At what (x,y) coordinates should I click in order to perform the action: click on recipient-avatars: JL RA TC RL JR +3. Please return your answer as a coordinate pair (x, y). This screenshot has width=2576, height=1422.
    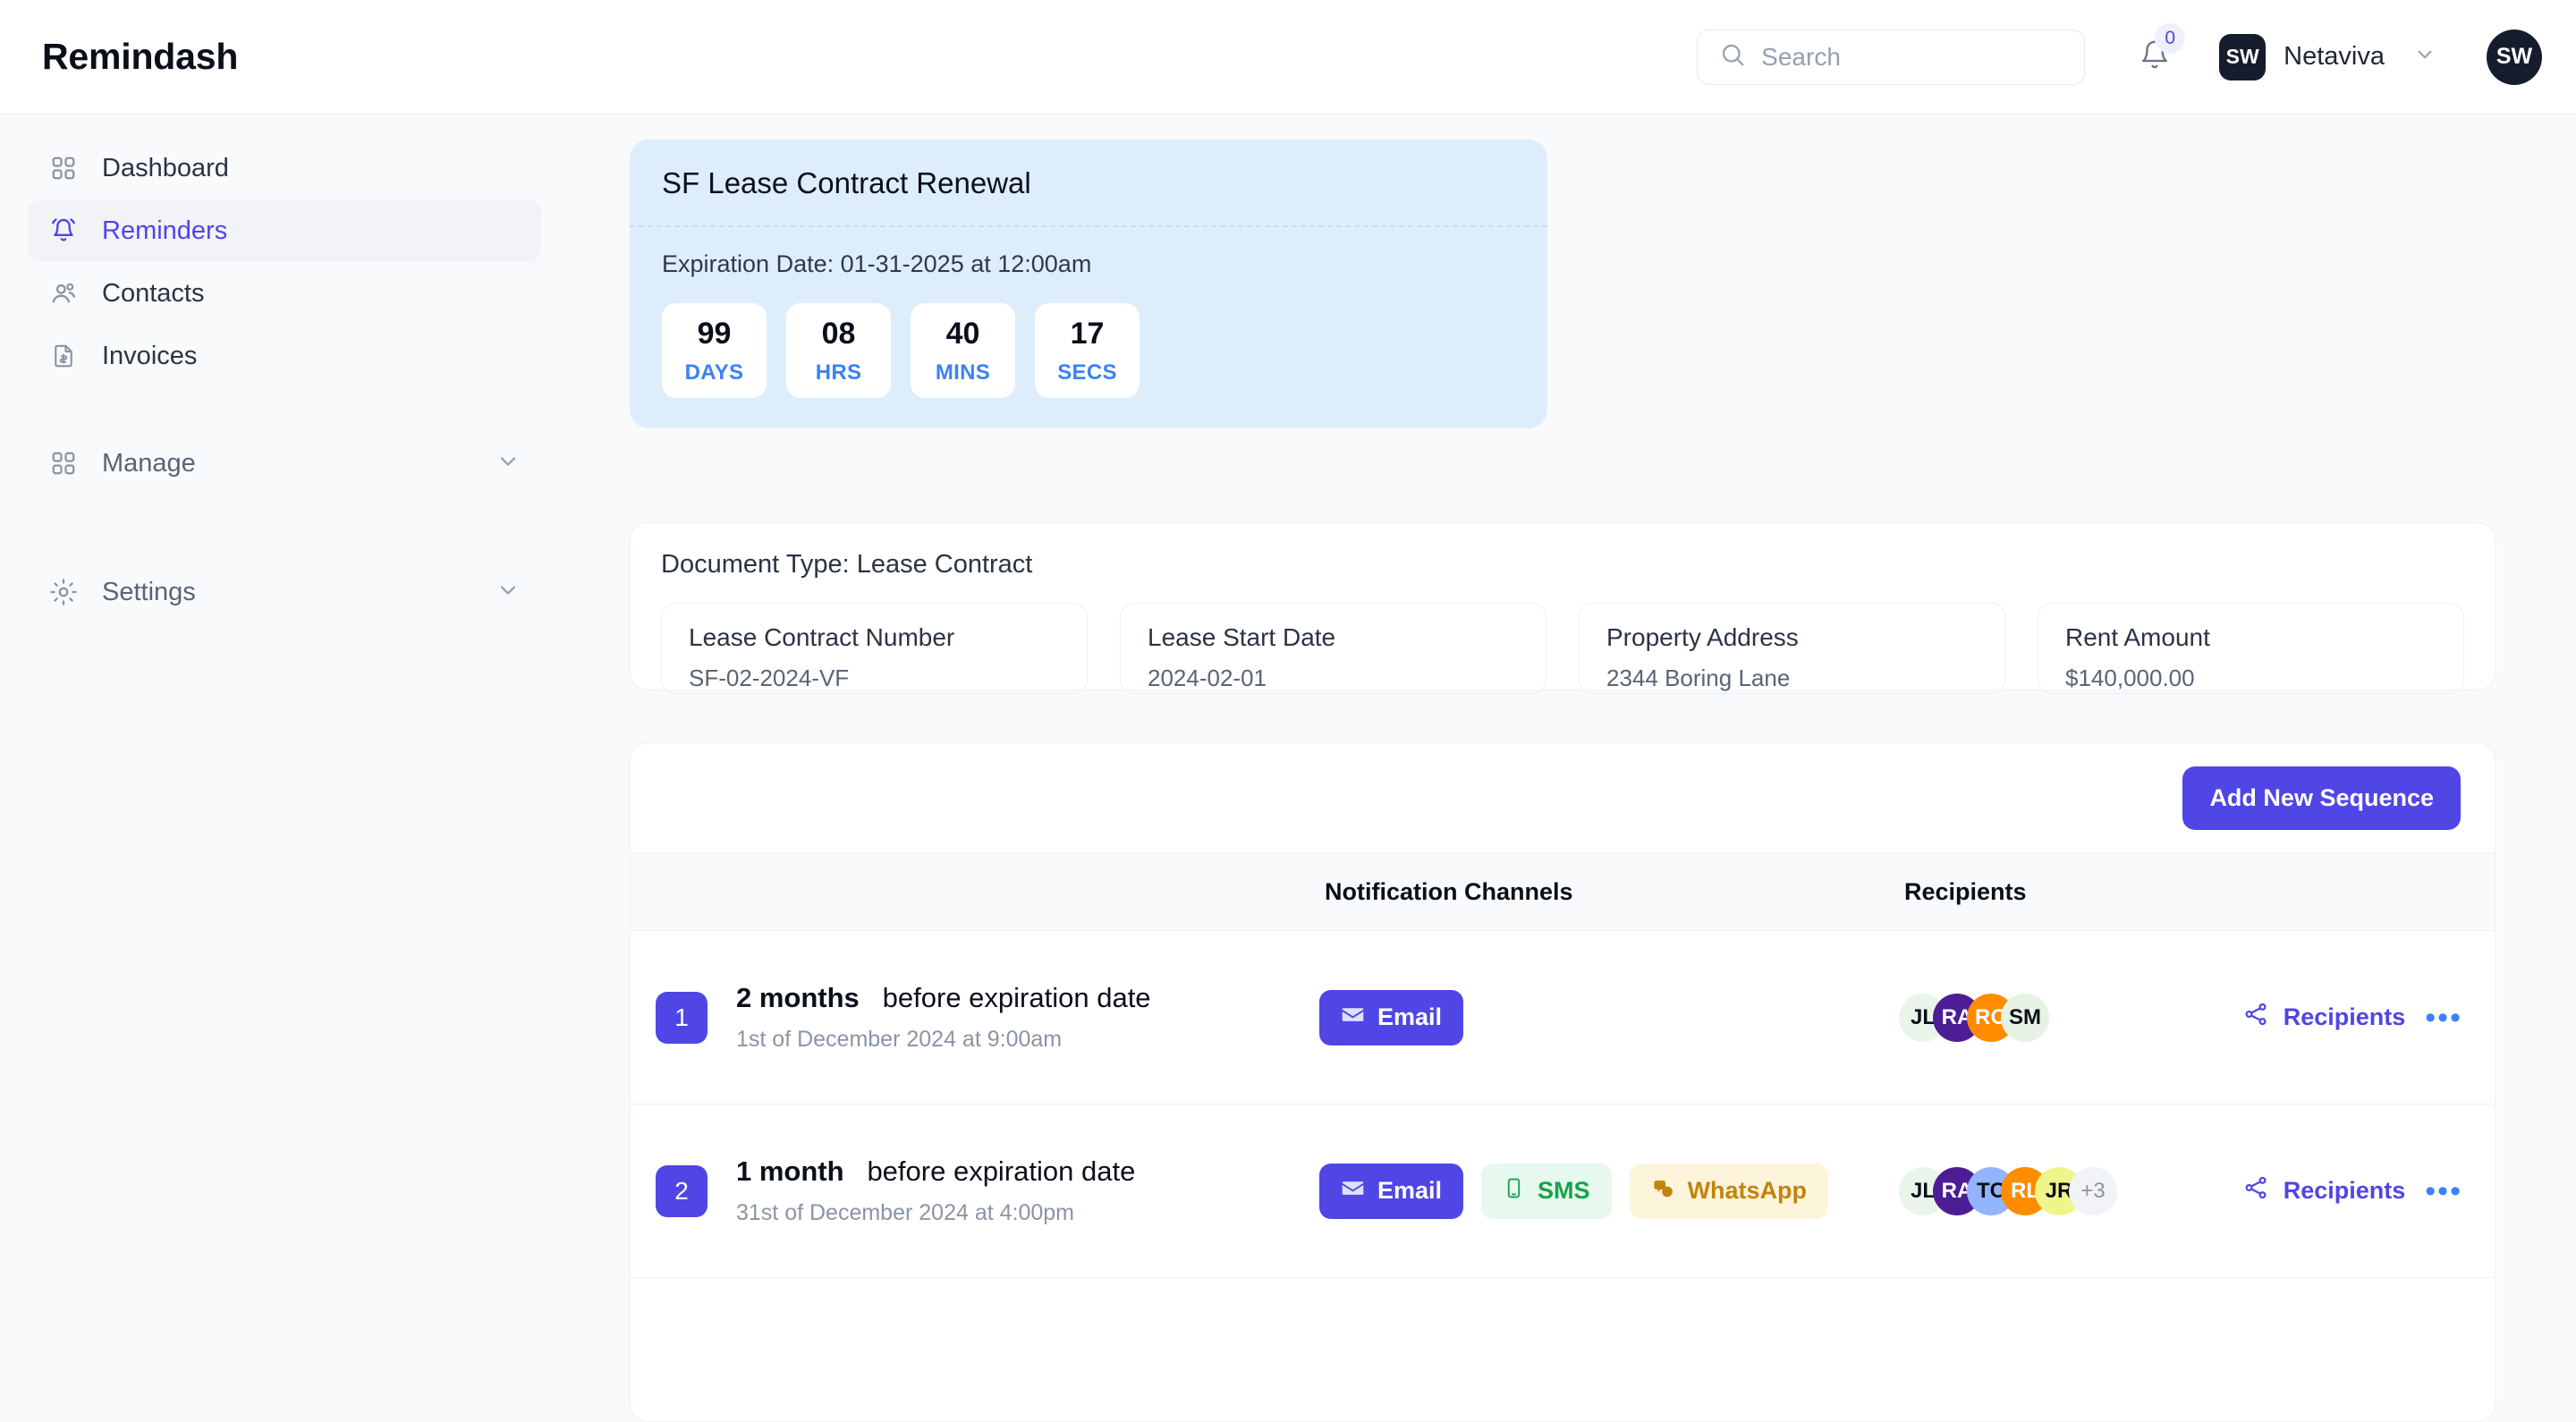
    Looking at the image, I should click on (2008, 1190).